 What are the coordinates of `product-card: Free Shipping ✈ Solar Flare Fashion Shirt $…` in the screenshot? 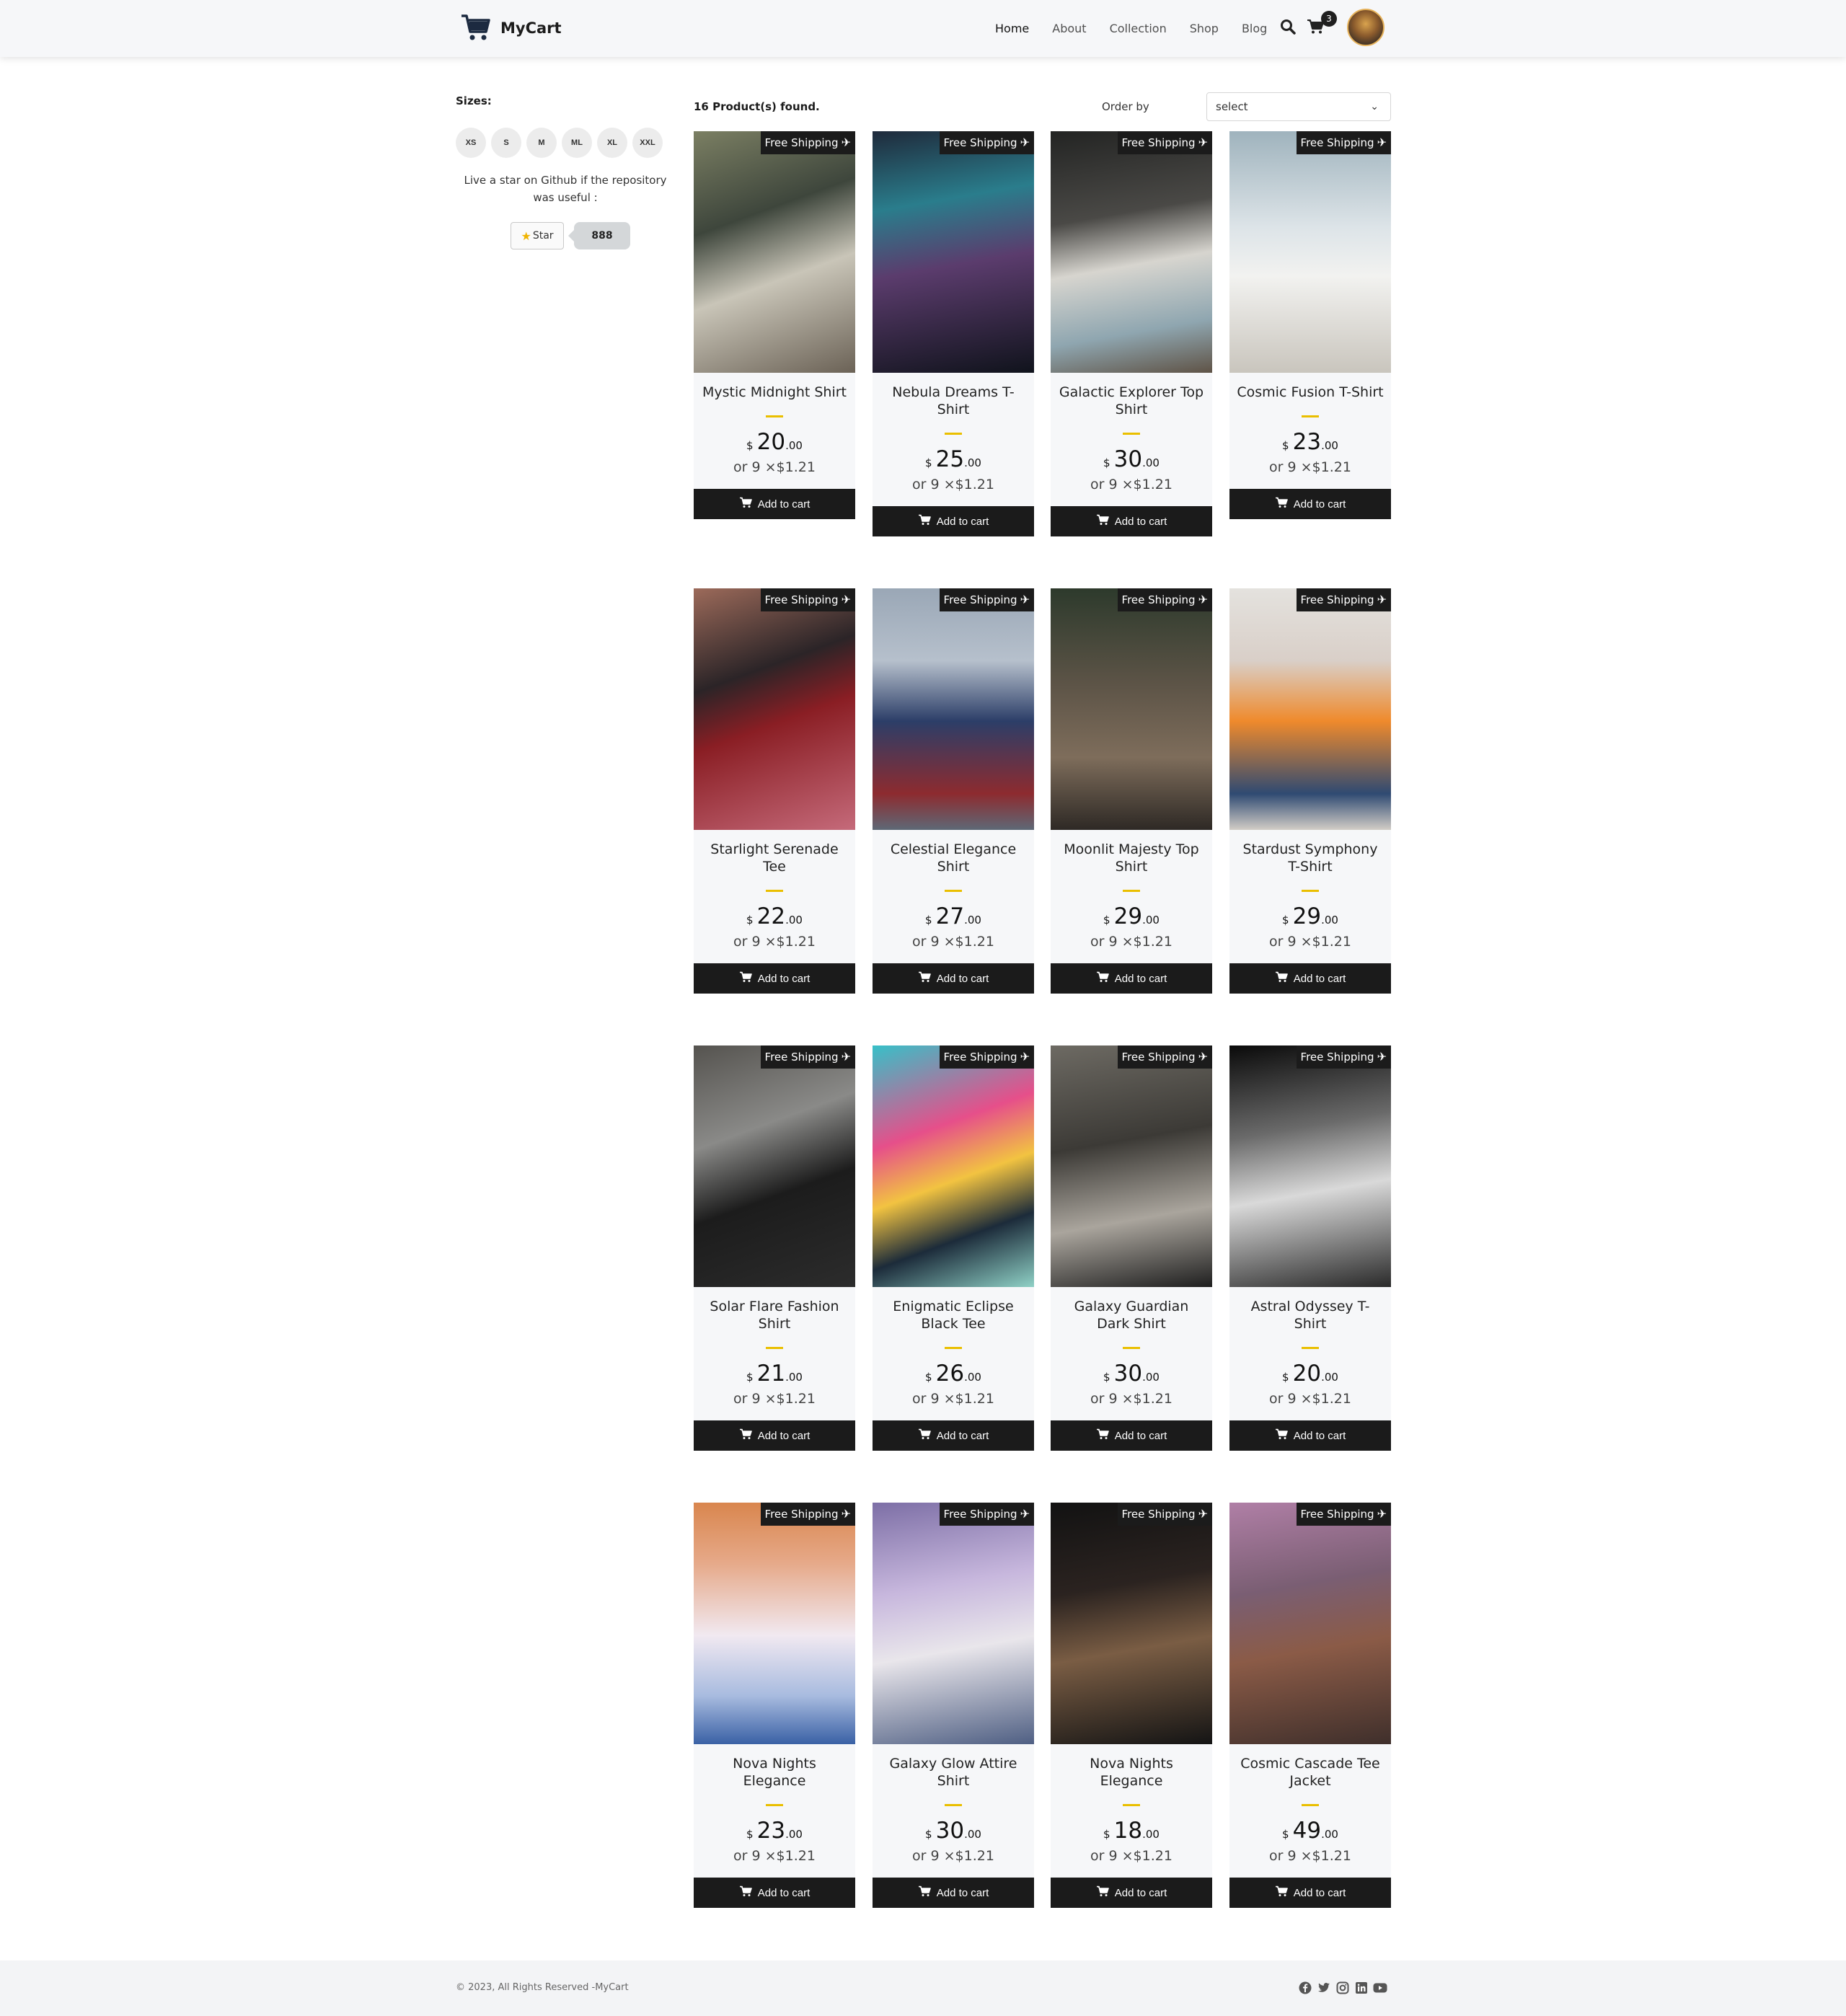 It's located at (774, 1248).